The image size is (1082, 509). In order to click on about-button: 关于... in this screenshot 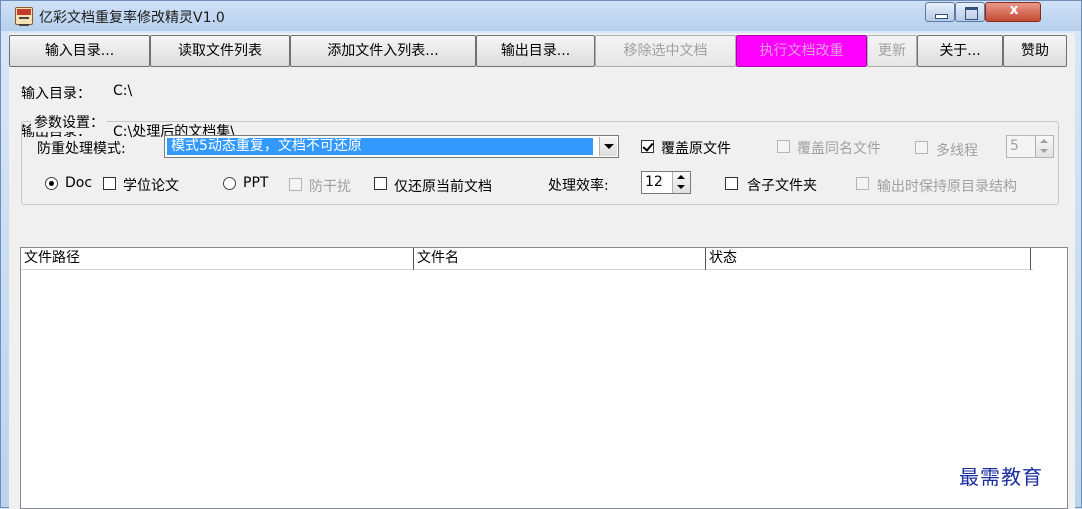, I will do `click(960, 51)`.